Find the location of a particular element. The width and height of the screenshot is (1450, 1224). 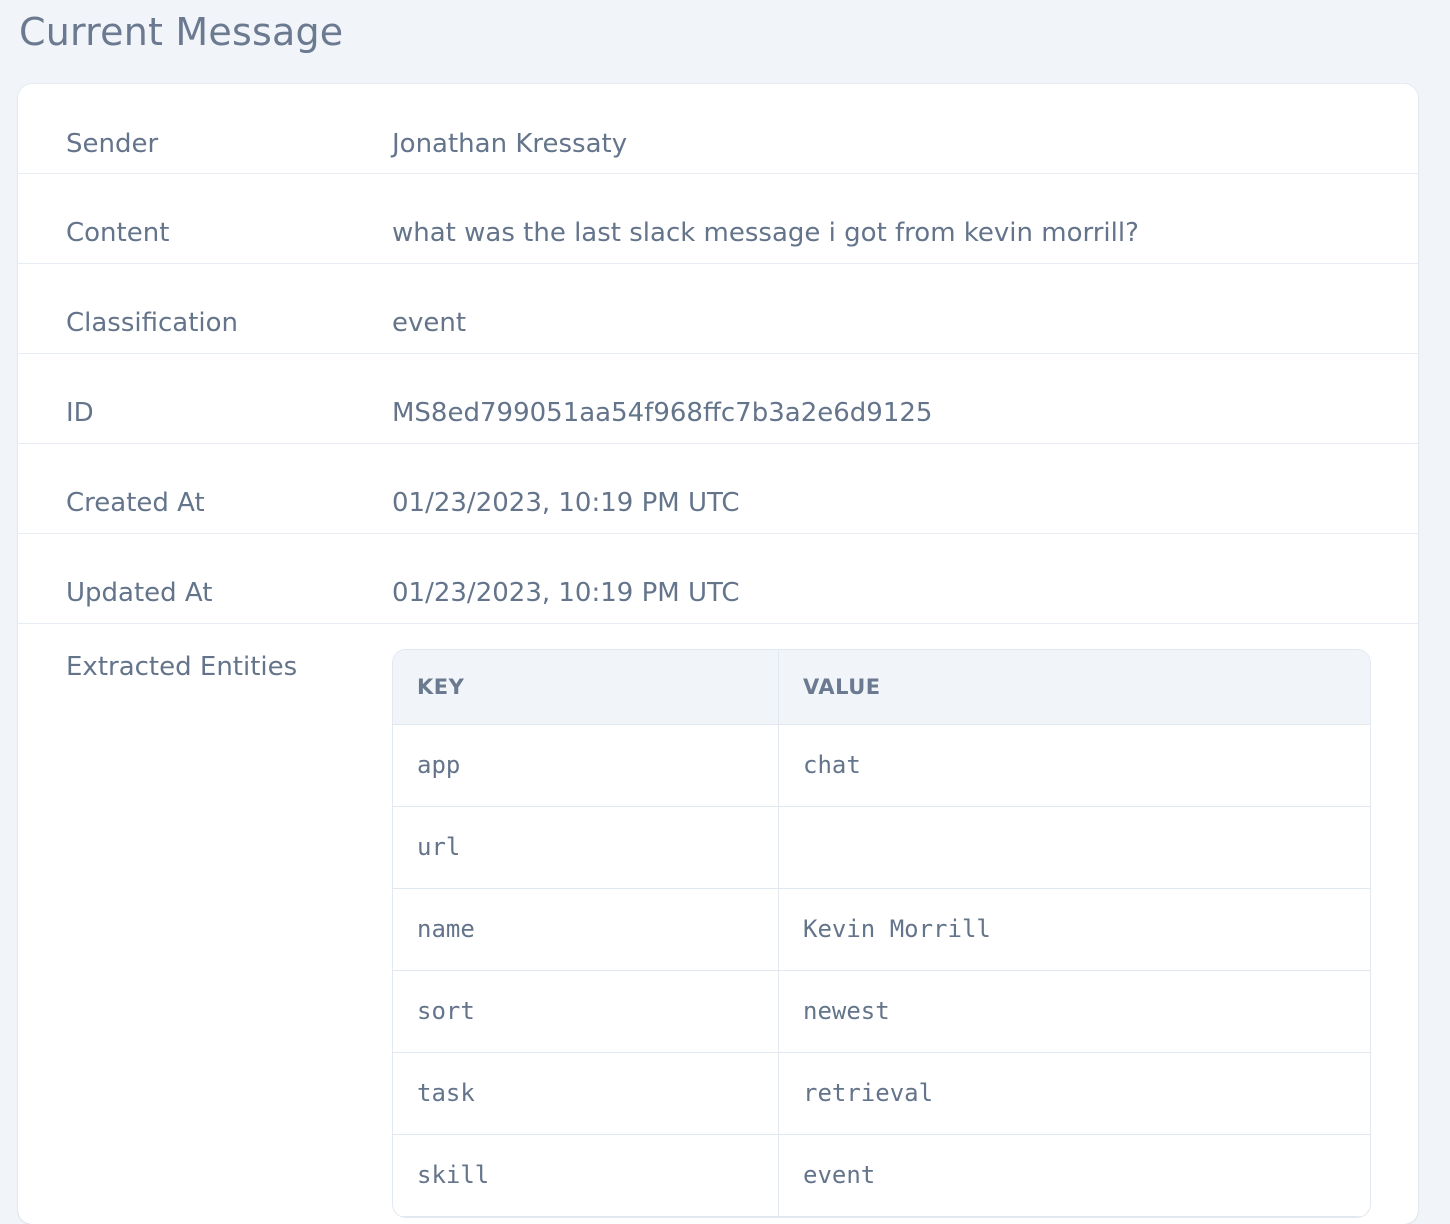

table-row: task retrieval is located at coordinates (881, 1094).